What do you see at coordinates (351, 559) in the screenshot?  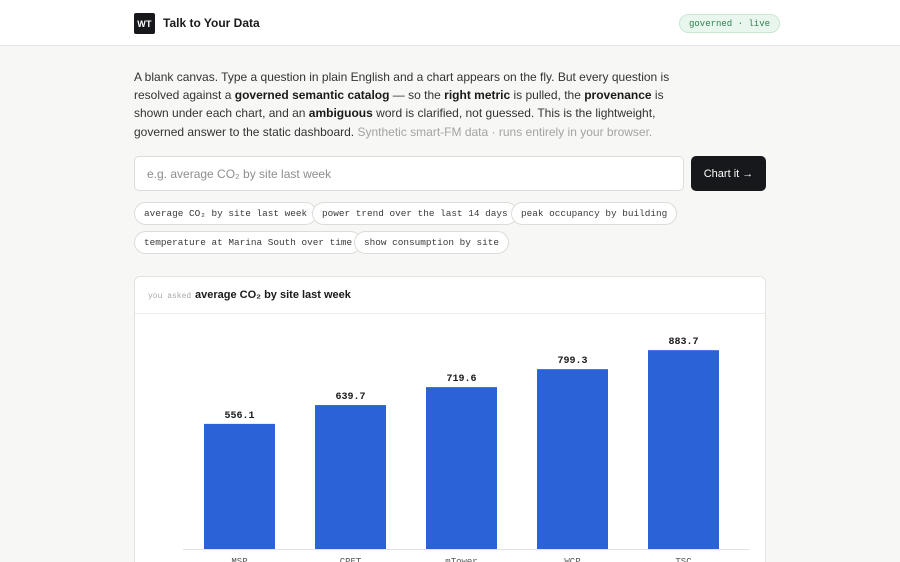 I see `x-tick-cpet: CPET` at bounding box center [351, 559].